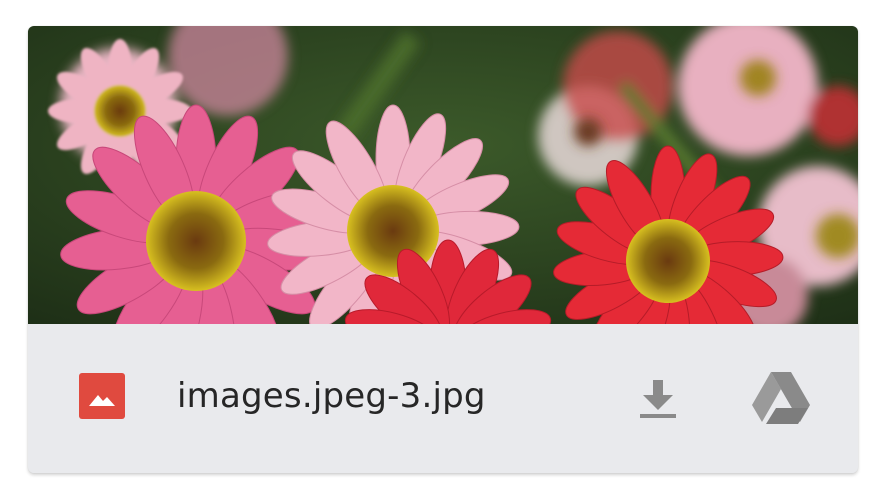 Image resolution: width=891 pixels, height=501 pixels. I want to click on save-to-drive-button, so click(781, 397).